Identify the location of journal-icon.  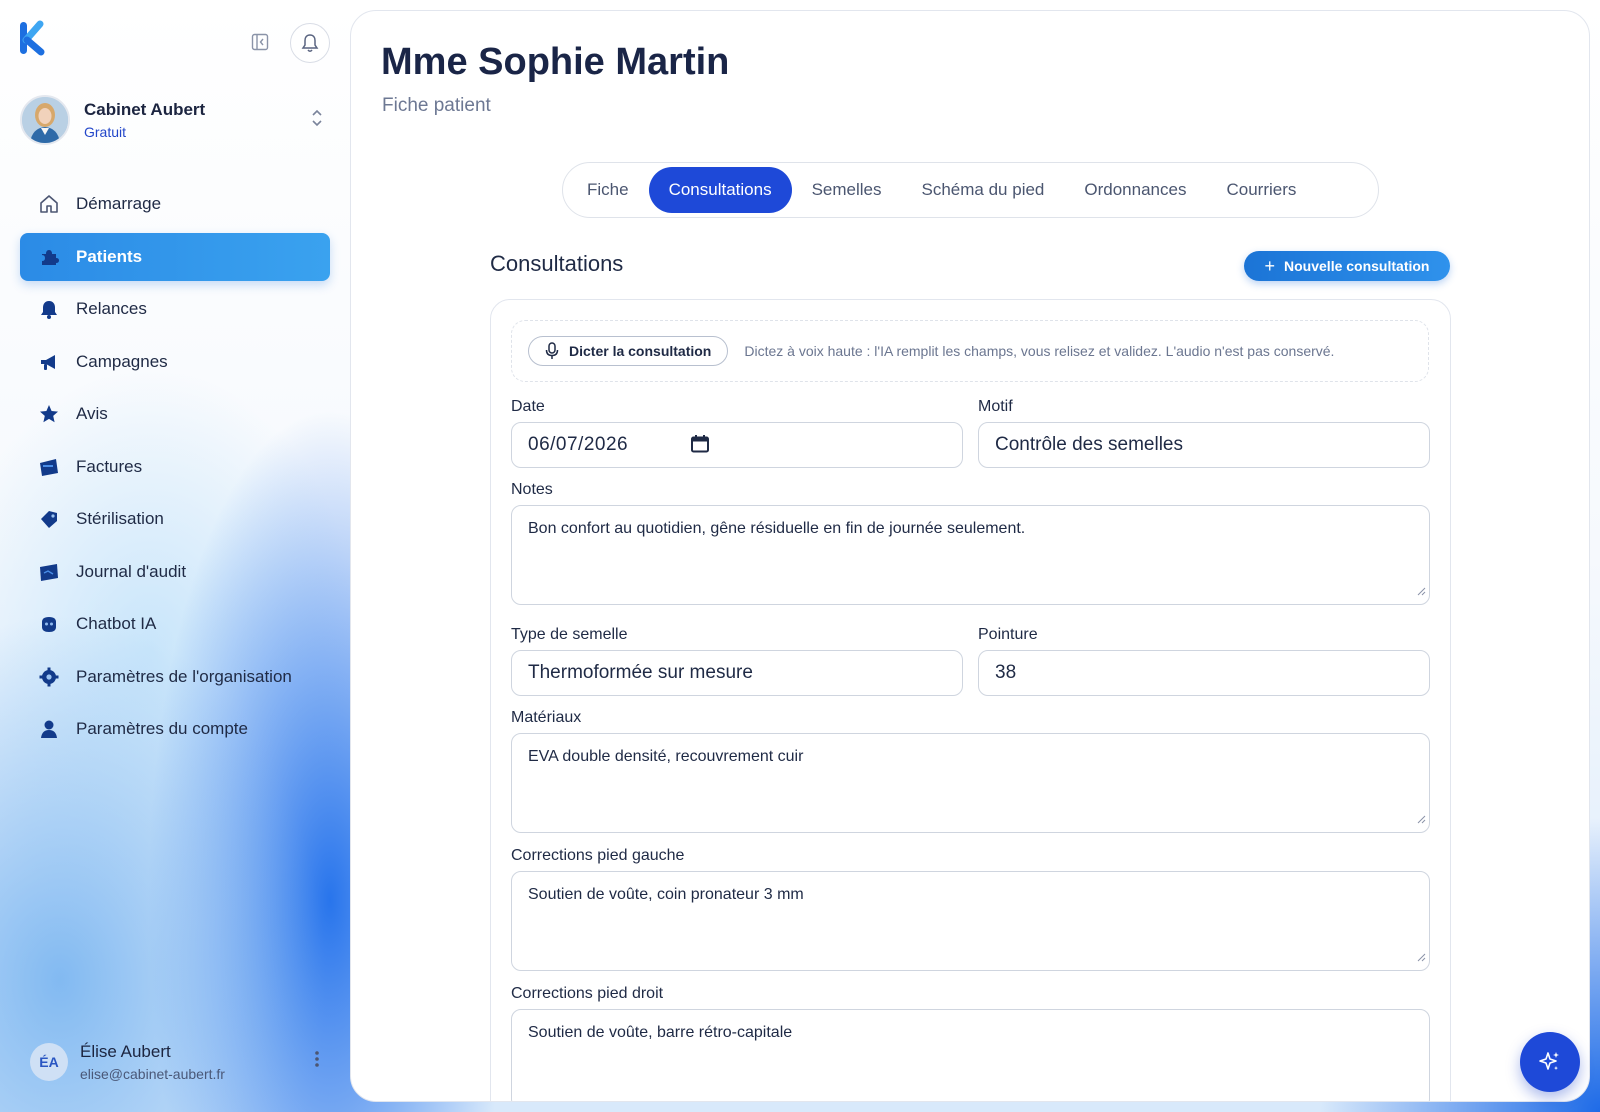
(49, 572).